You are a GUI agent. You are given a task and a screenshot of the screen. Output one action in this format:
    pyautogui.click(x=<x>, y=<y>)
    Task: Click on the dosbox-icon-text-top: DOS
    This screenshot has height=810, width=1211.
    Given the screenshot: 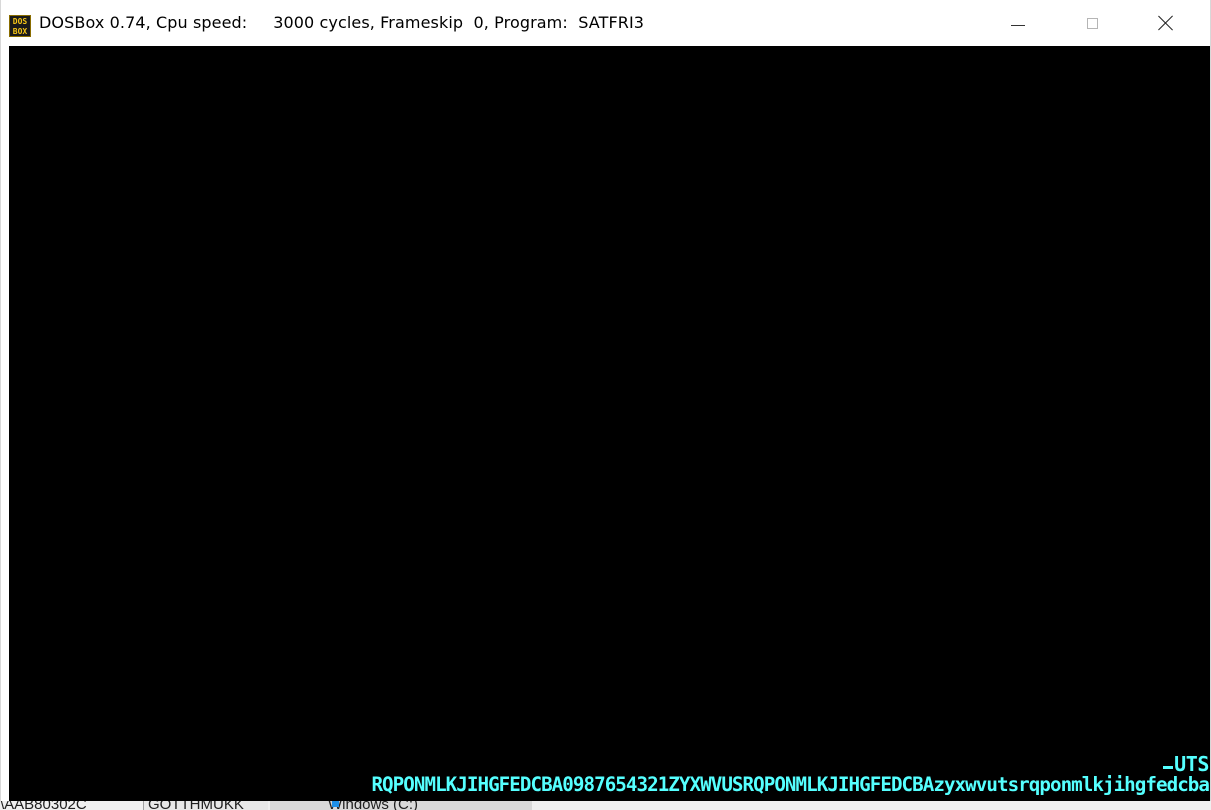 What is the action you would take?
    pyautogui.click(x=20, y=21)
    